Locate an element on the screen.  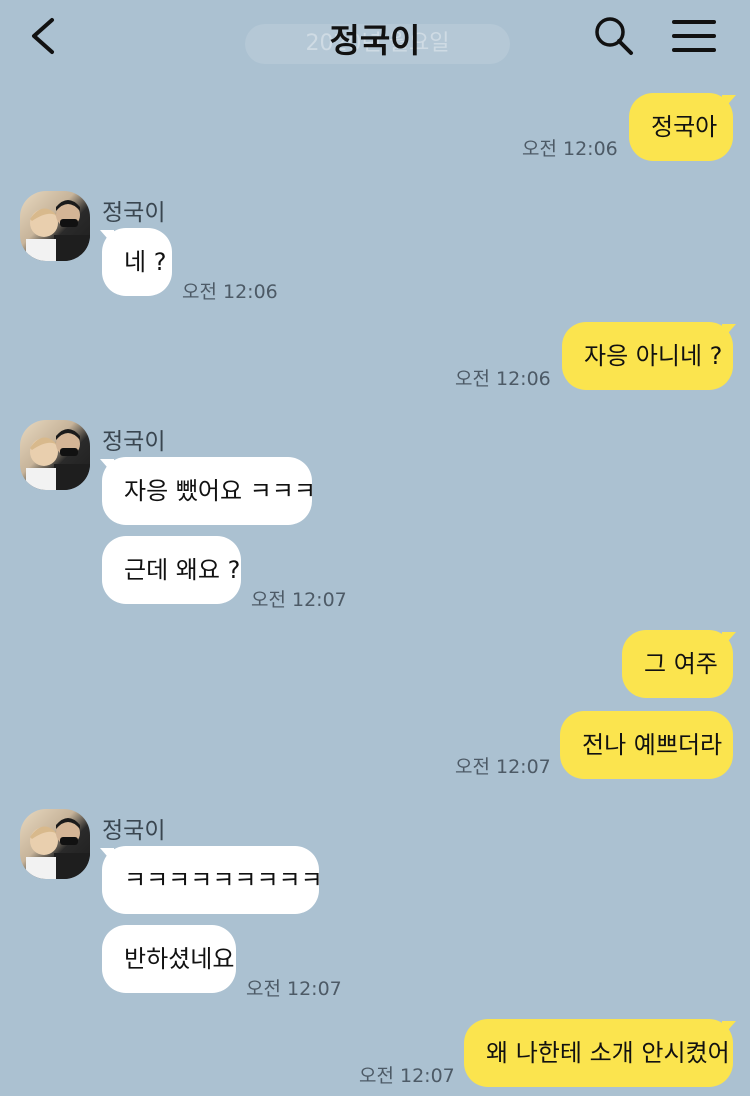
their-message-bubble: 반하셨네요 is located at coordinates (169, 959).